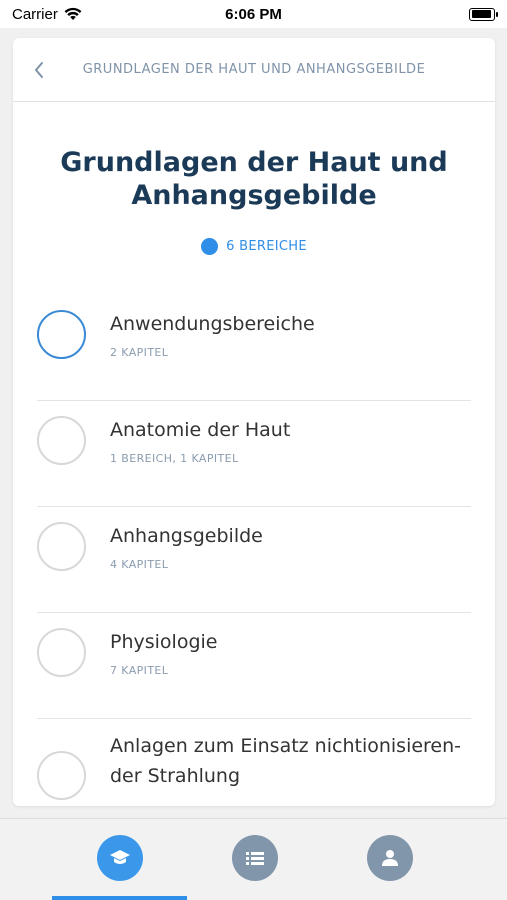 This screenshot has height=900, width=507. Describe the element at coordinates (266, 246) in the screenshot. I see `count-label: 6 BEREICHE` at that location.